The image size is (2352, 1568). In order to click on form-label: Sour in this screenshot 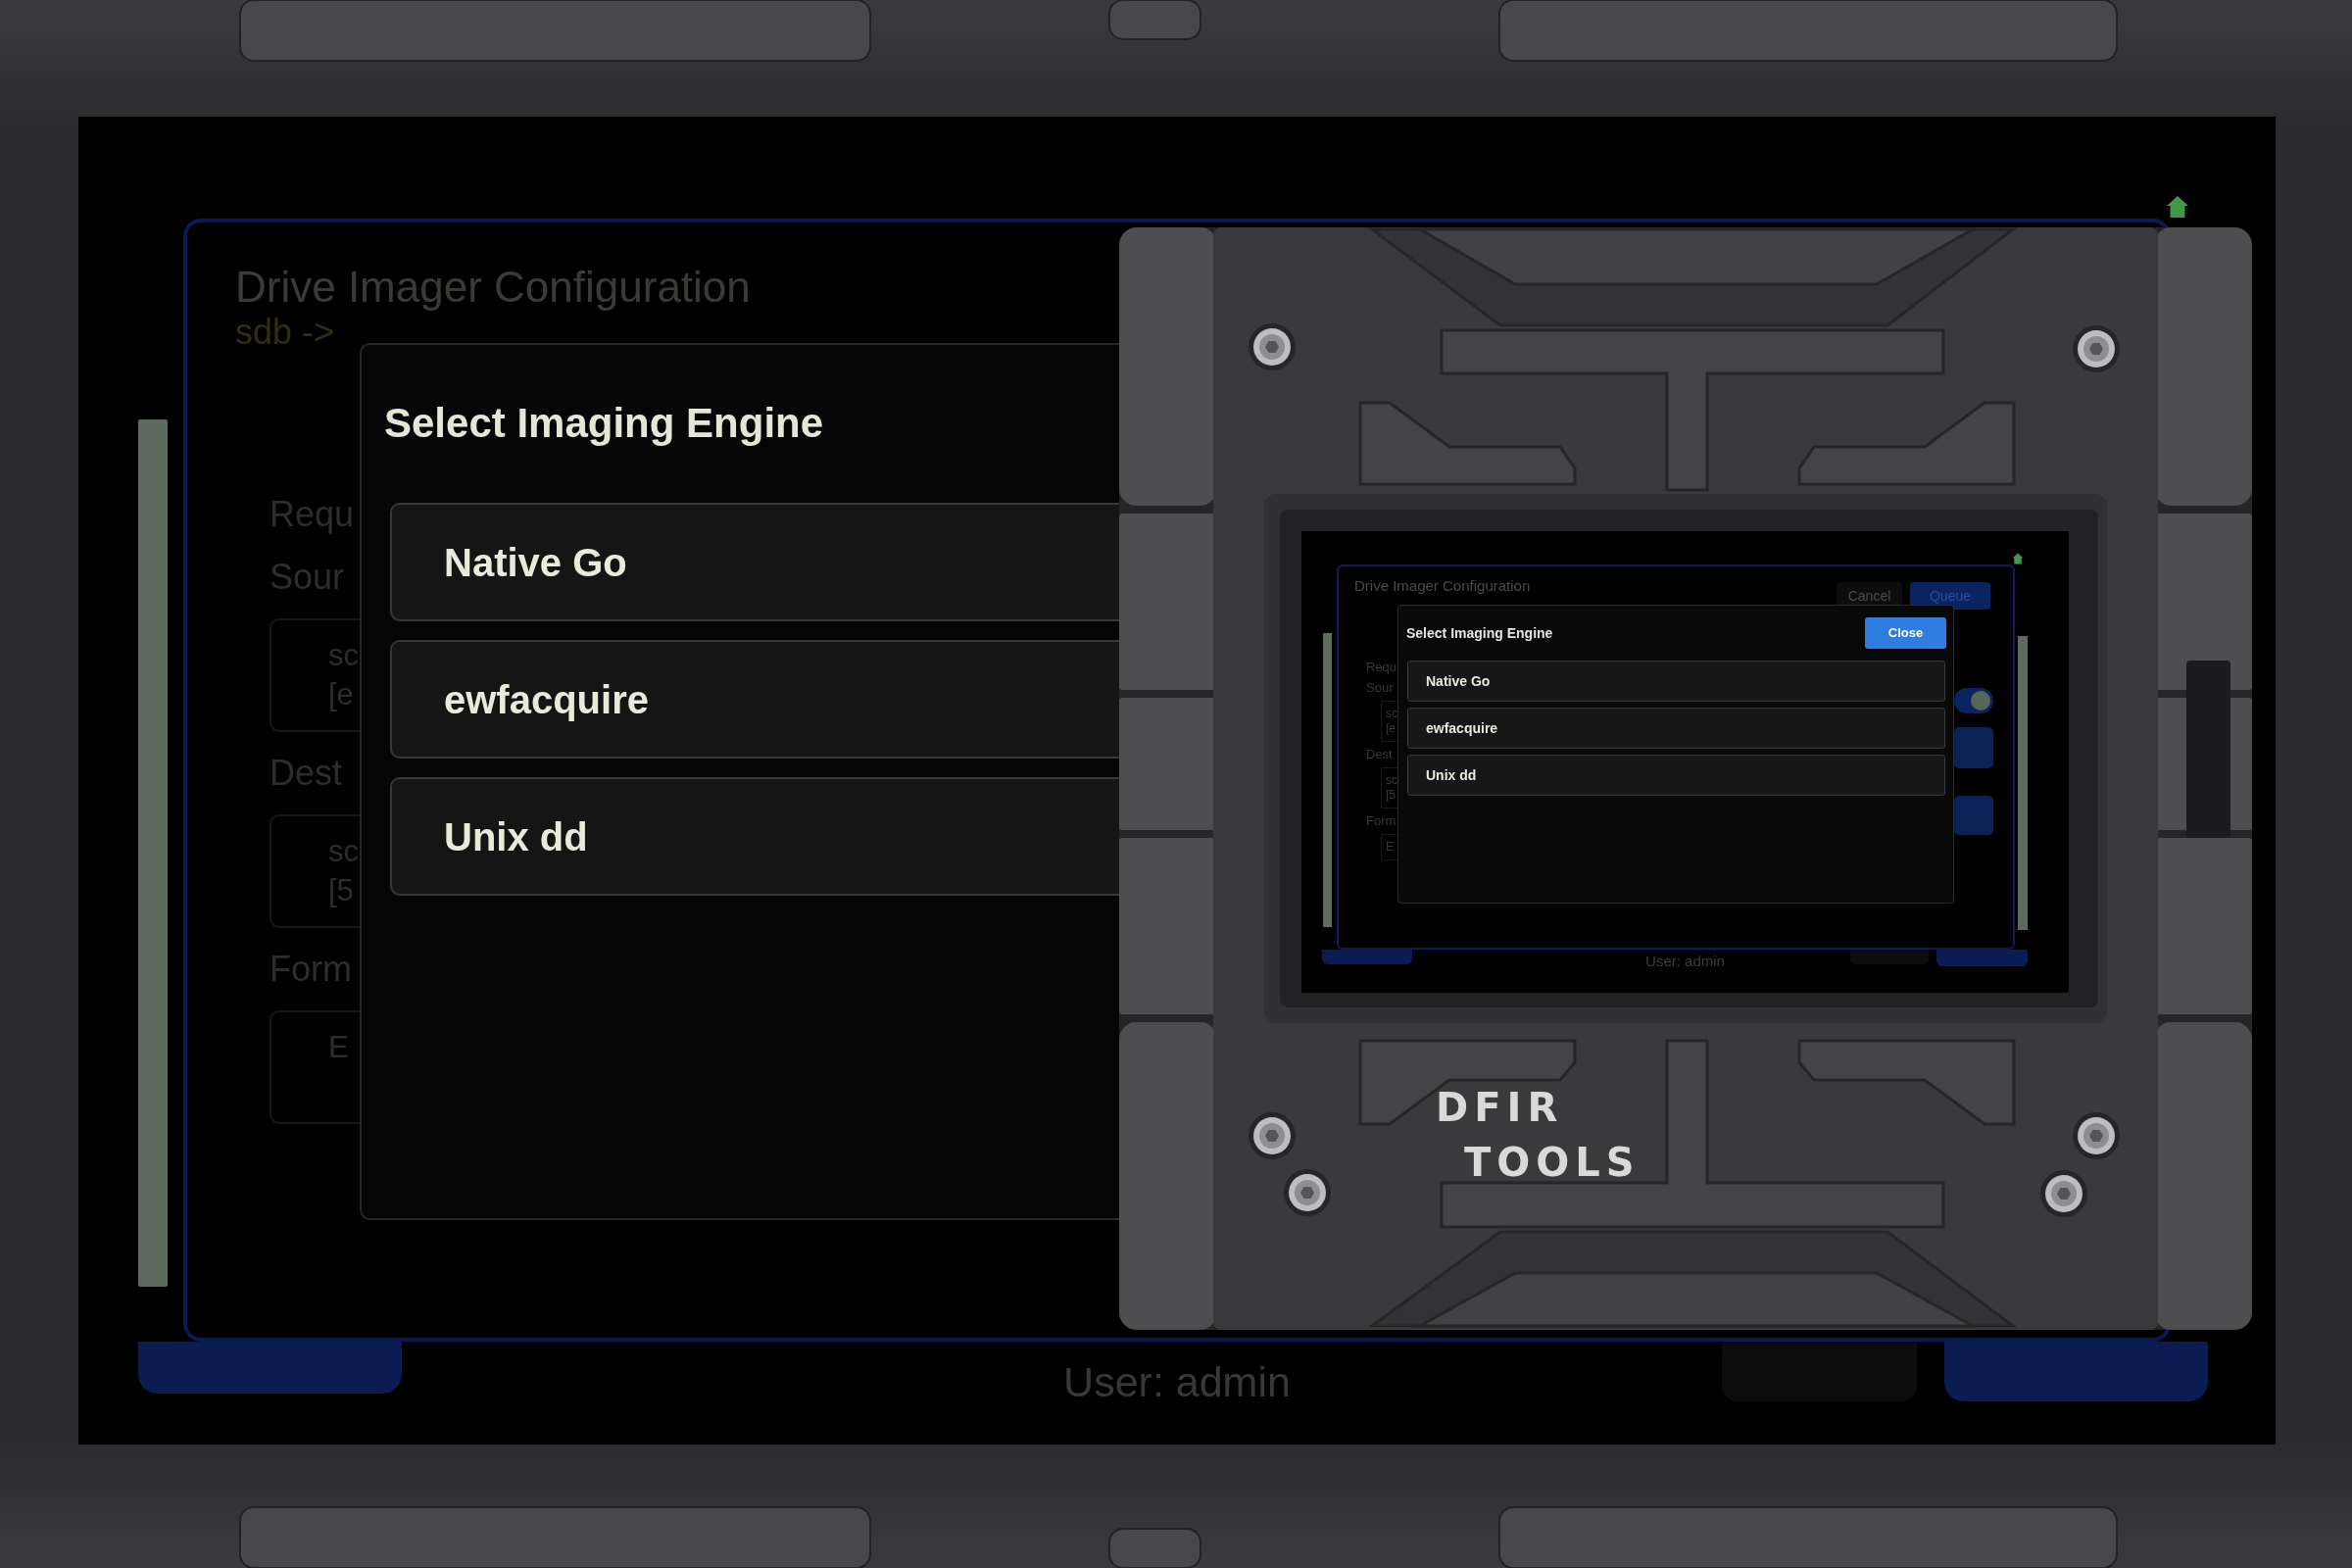, I will do `click(1380, 688)`.